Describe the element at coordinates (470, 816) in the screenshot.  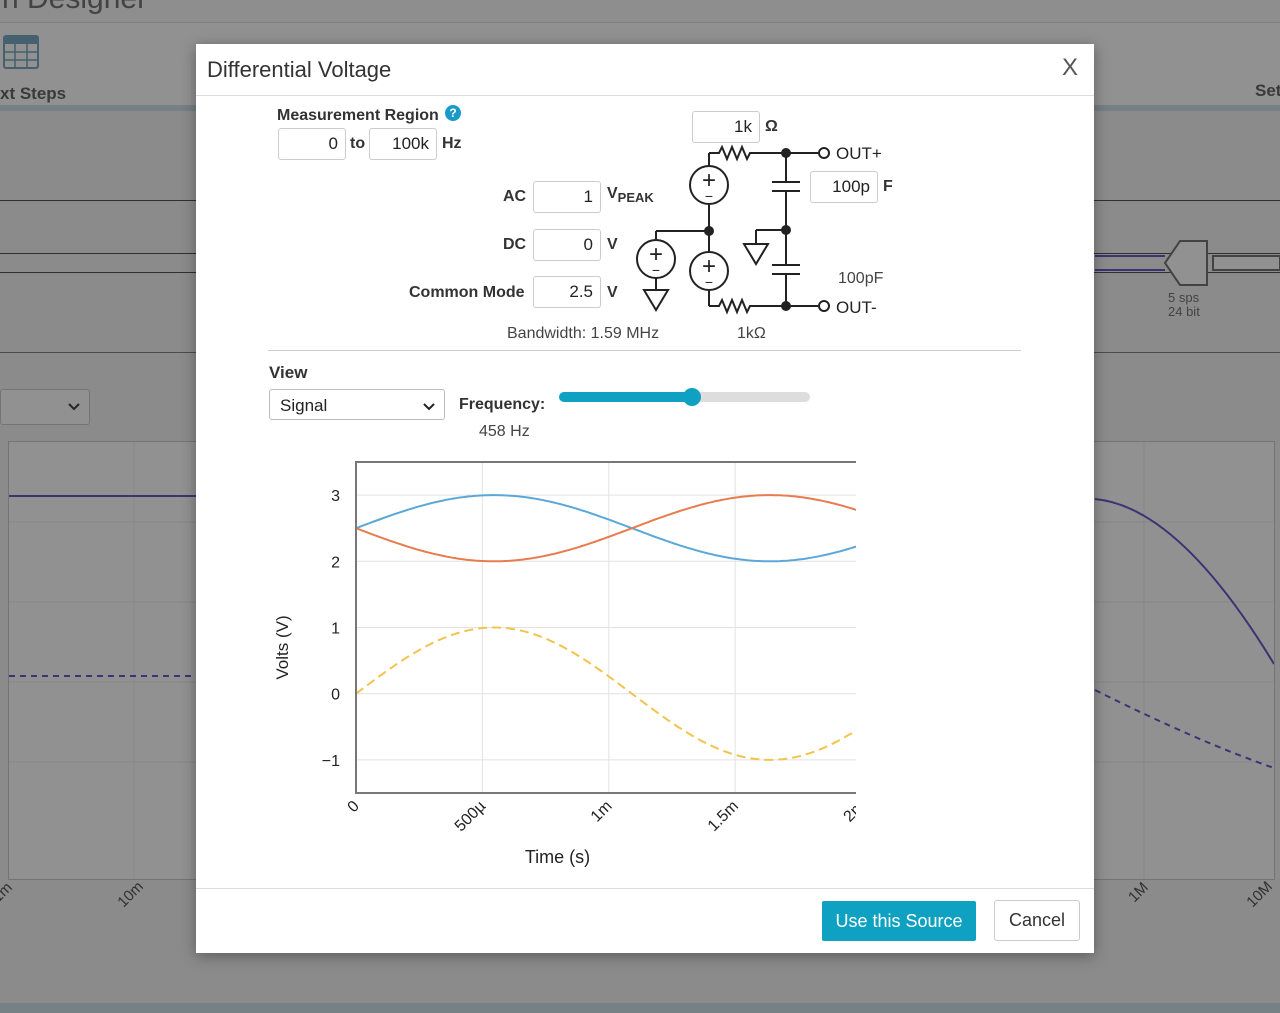
I see `x-tick-label: 500µ` at that location.